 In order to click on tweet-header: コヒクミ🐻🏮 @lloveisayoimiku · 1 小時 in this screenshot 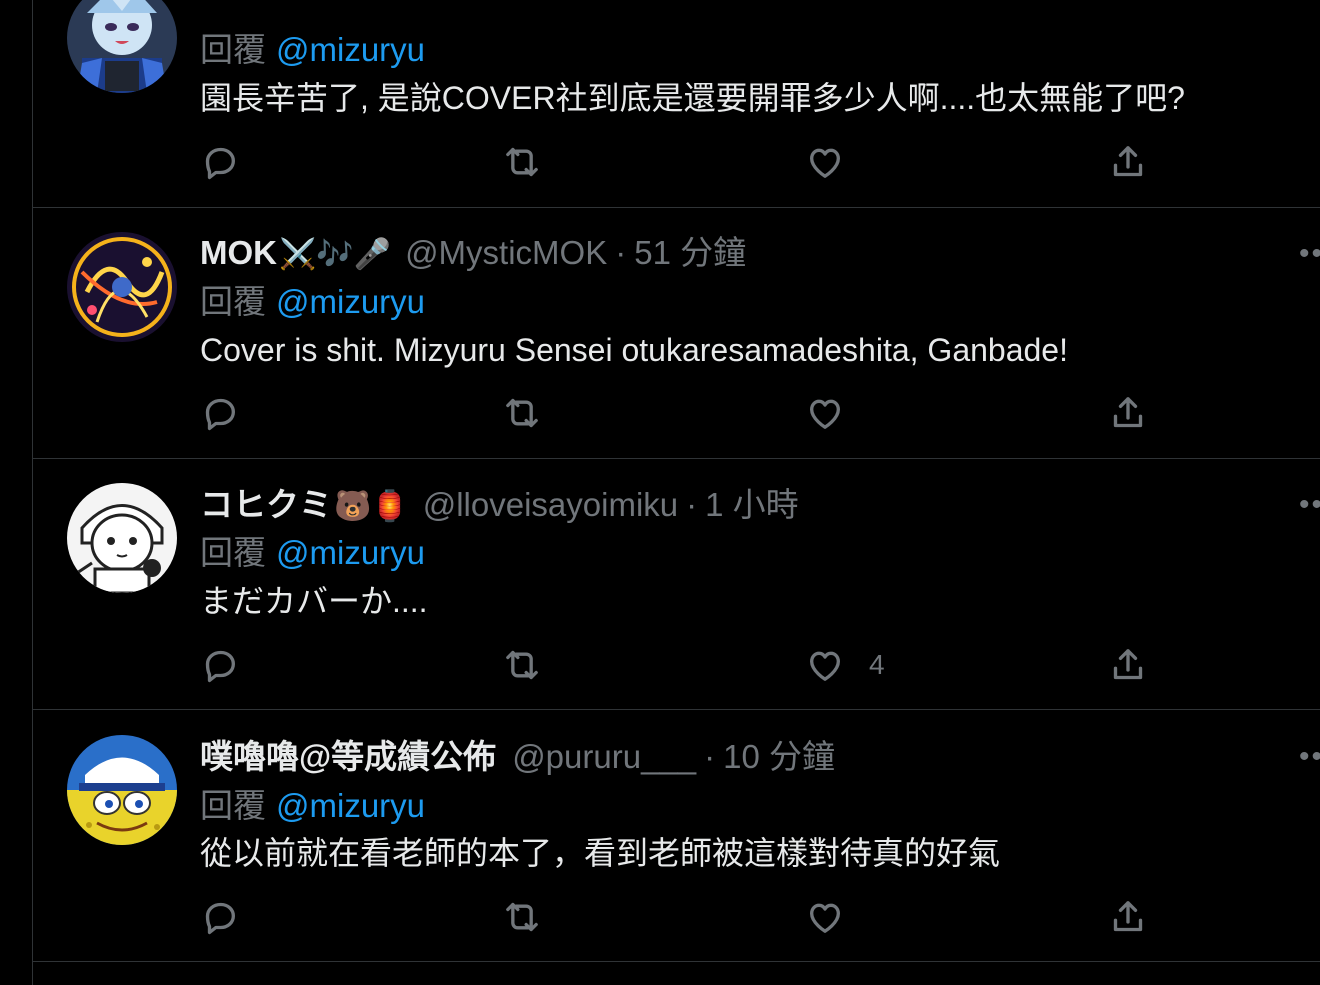, I will do `click(499, 506)`.